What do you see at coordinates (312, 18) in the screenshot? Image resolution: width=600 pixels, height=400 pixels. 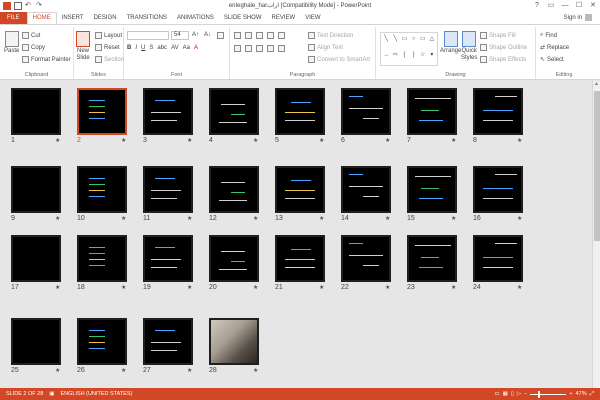 I see `tab-view: VIEW` at bounding box center [312, 18].